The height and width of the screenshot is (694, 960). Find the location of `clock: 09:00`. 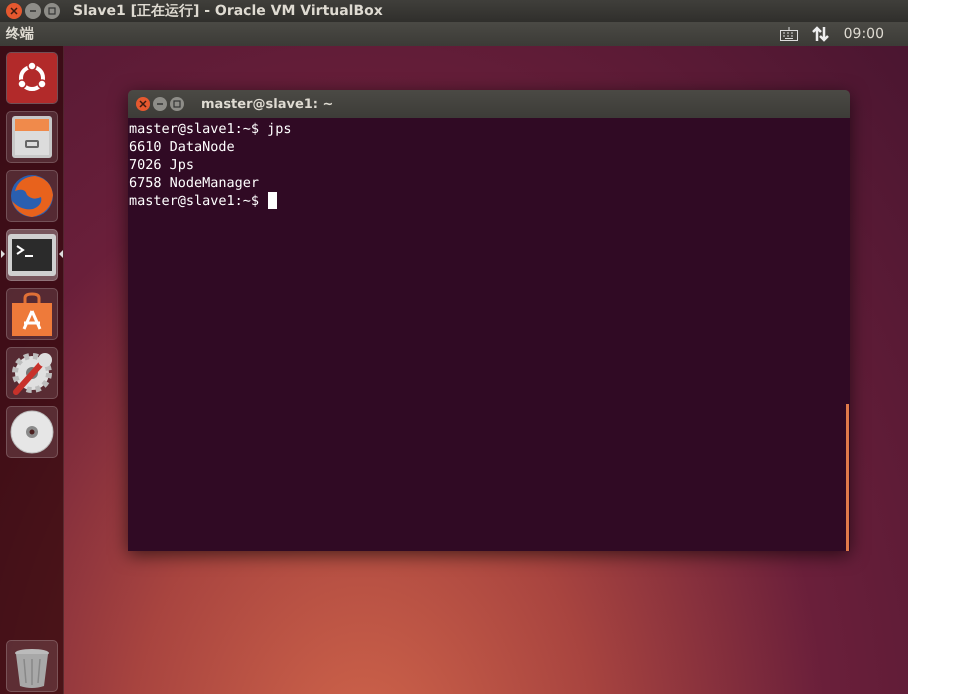

clock: 09:00 is located at coordinates (864, 34).